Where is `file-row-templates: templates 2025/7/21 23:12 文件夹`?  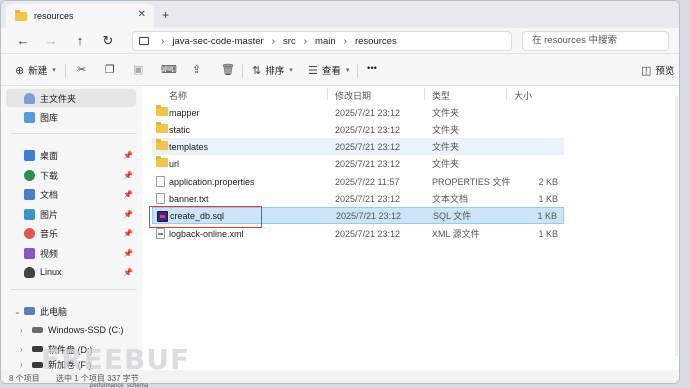 file-row-templates: templates 2025/7/21 23:12 文件夹 is located at coordinates (358, 146).